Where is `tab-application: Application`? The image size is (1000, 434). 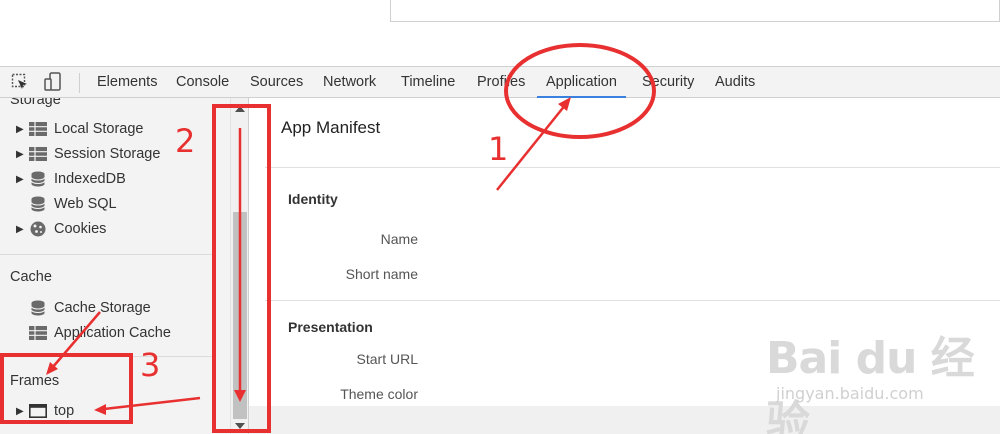
tab-application: Application is located at coordinates (581, 82).